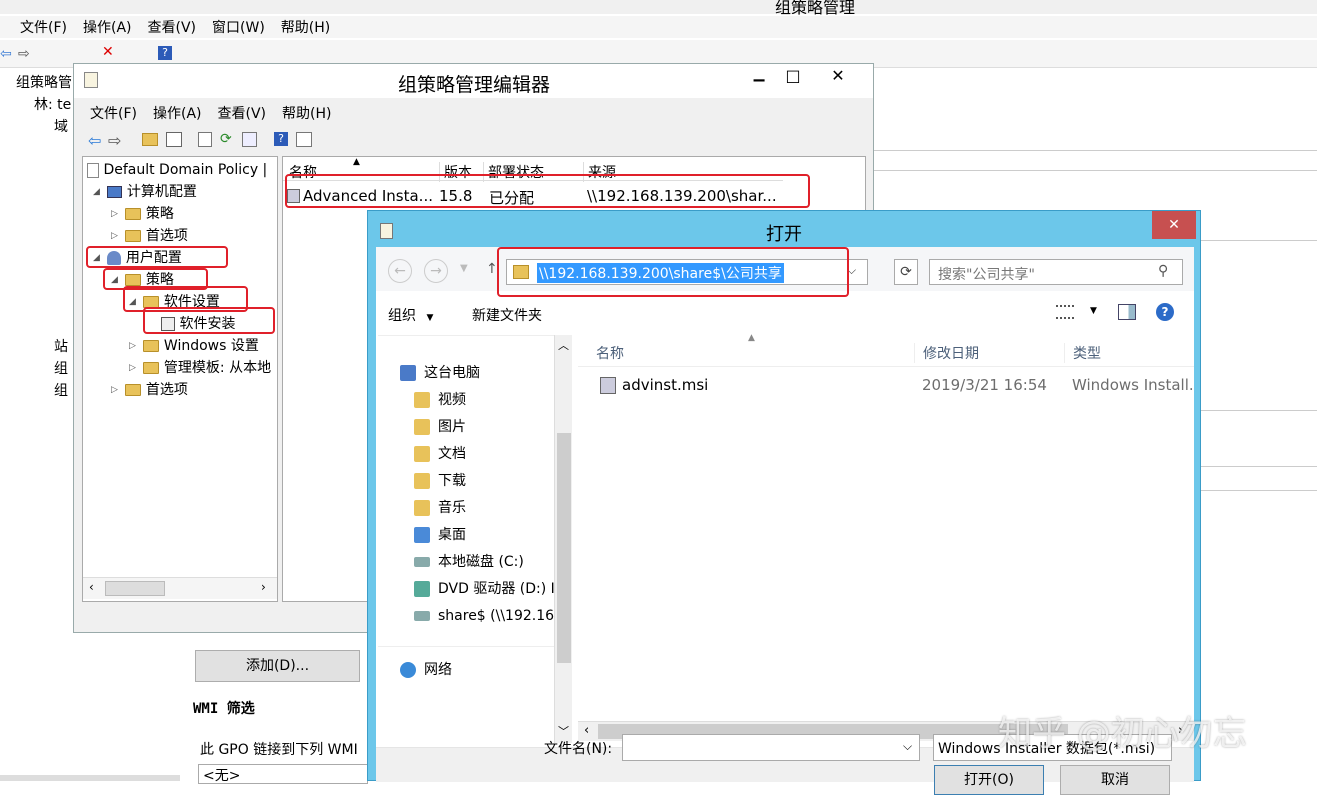  I want to click on nav-music: 音乐, so click(440, 508).